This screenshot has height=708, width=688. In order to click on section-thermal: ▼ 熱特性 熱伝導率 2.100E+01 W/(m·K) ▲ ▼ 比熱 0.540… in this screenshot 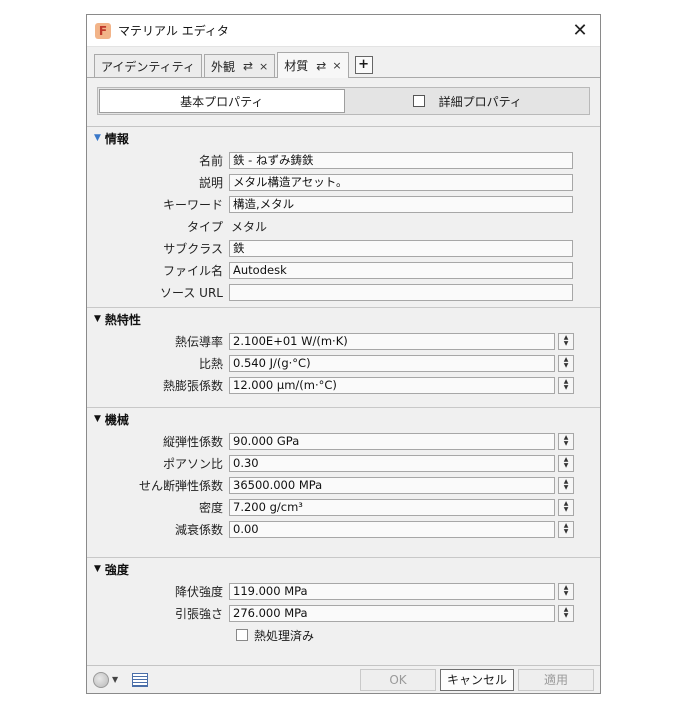, I will do `click(343, 358)`.